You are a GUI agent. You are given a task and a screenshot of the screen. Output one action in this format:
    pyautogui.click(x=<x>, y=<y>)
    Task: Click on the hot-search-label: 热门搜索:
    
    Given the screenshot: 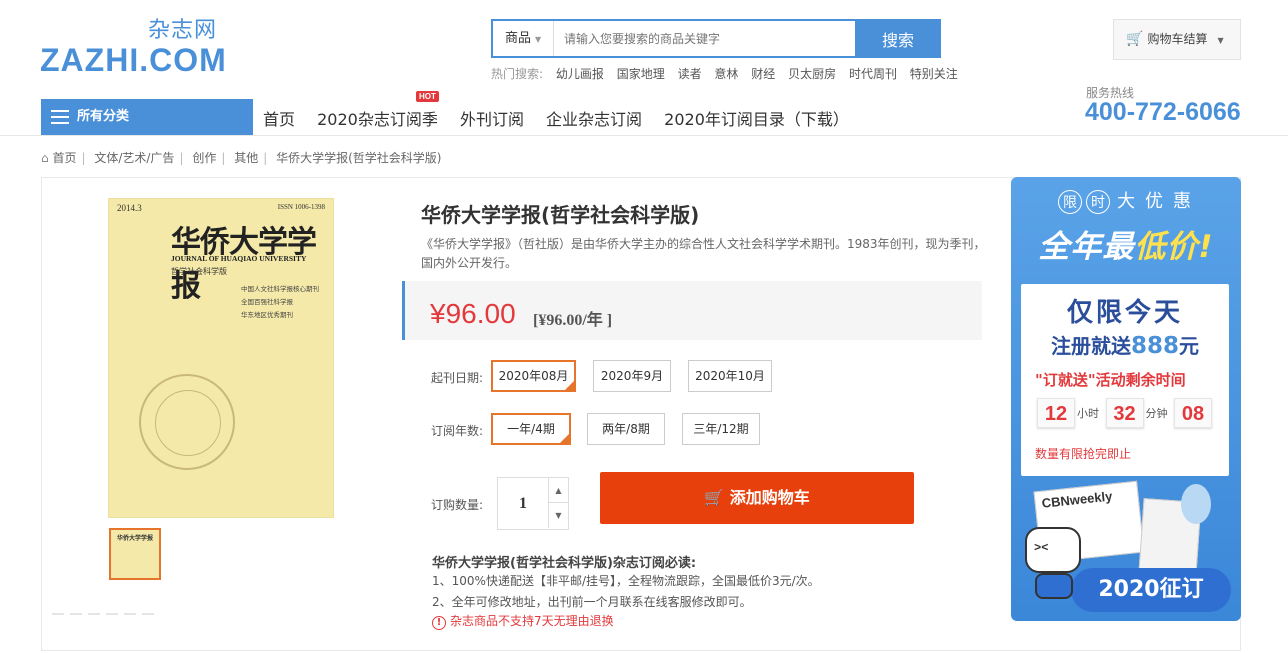 What is the action you would take?
    pyautogui.click(x=517, y=74)
    